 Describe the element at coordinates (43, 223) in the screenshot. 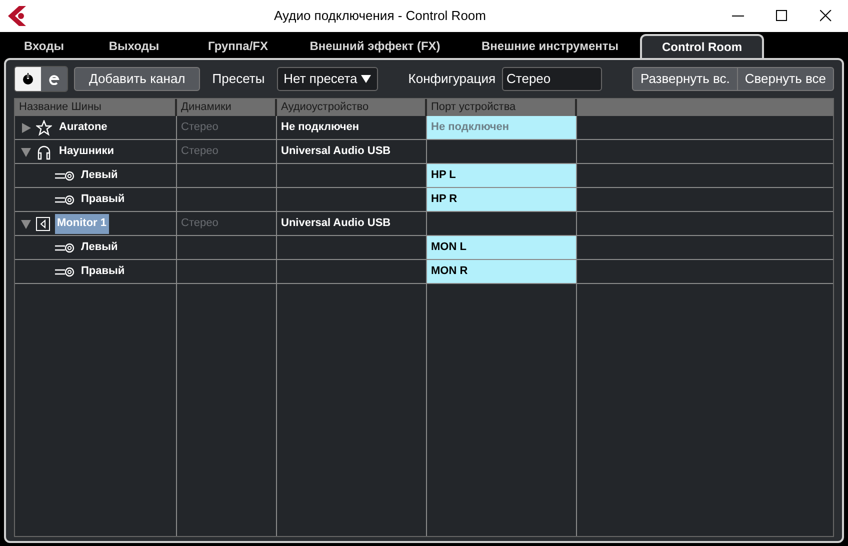

I see `speaker-icon` at that location.